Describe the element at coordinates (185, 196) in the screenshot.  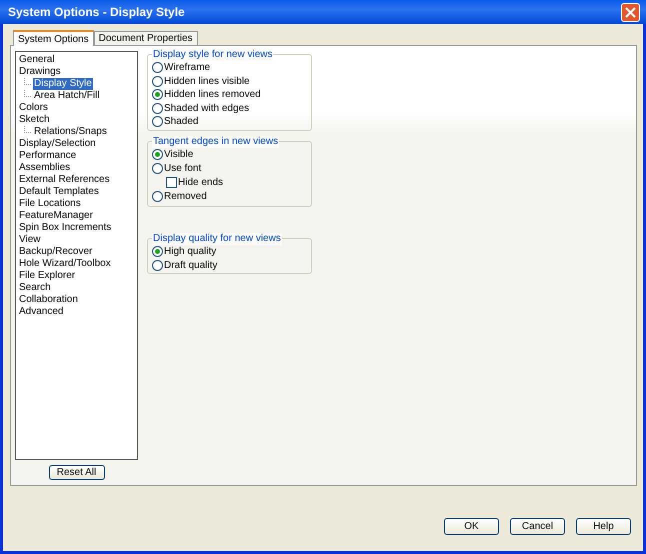
I see `option-label: Removed` at that location.